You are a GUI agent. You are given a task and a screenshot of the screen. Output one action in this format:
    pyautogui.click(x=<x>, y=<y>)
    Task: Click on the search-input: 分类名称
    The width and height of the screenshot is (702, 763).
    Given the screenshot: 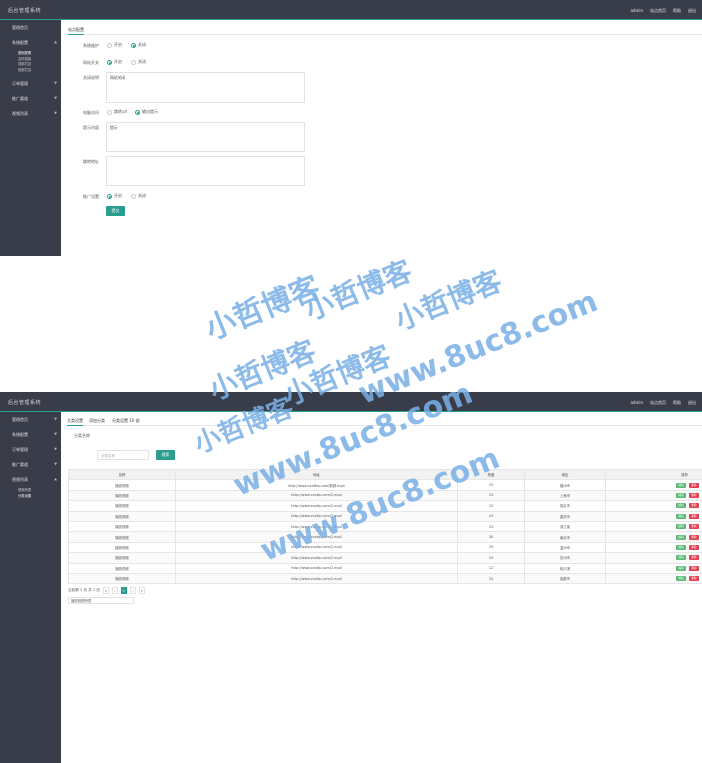 What is the action you would take?
    pyautogui.click(x=123, y=455)
    